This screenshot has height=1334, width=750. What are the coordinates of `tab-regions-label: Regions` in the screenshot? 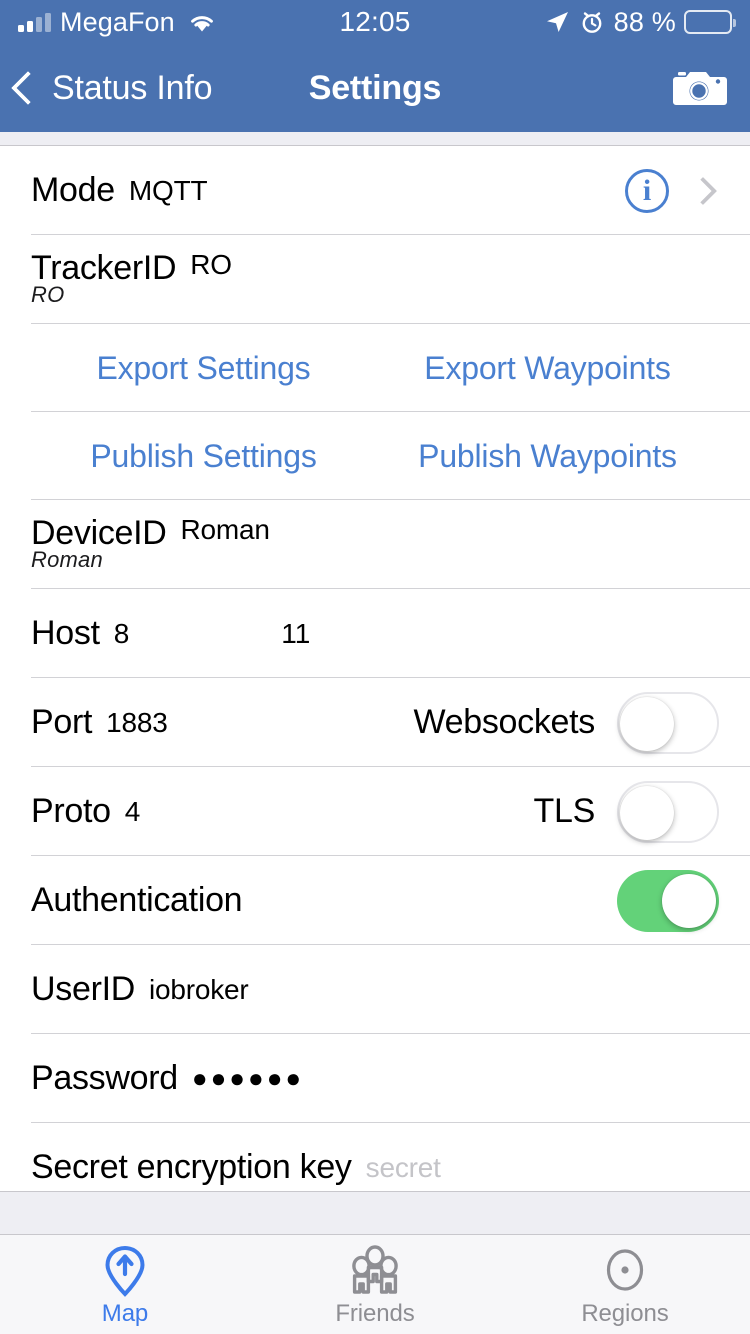 It's located at (625, 1313).